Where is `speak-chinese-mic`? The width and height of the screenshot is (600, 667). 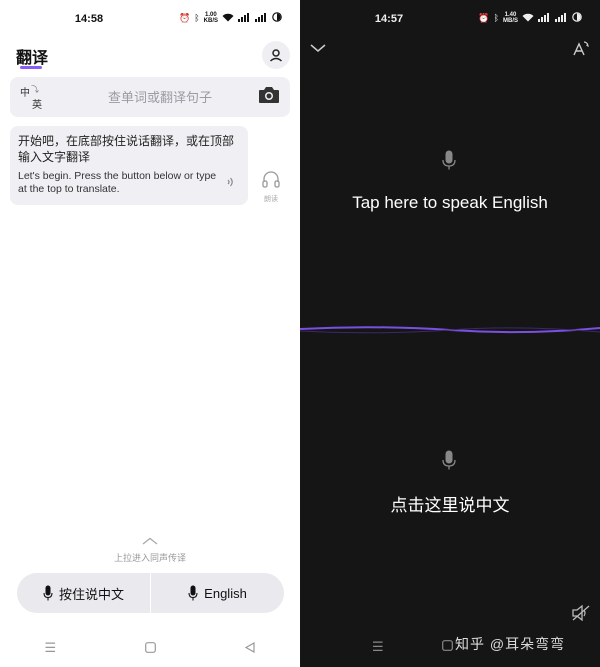
speak-chinese-mic is located at coordinates (449, 462).